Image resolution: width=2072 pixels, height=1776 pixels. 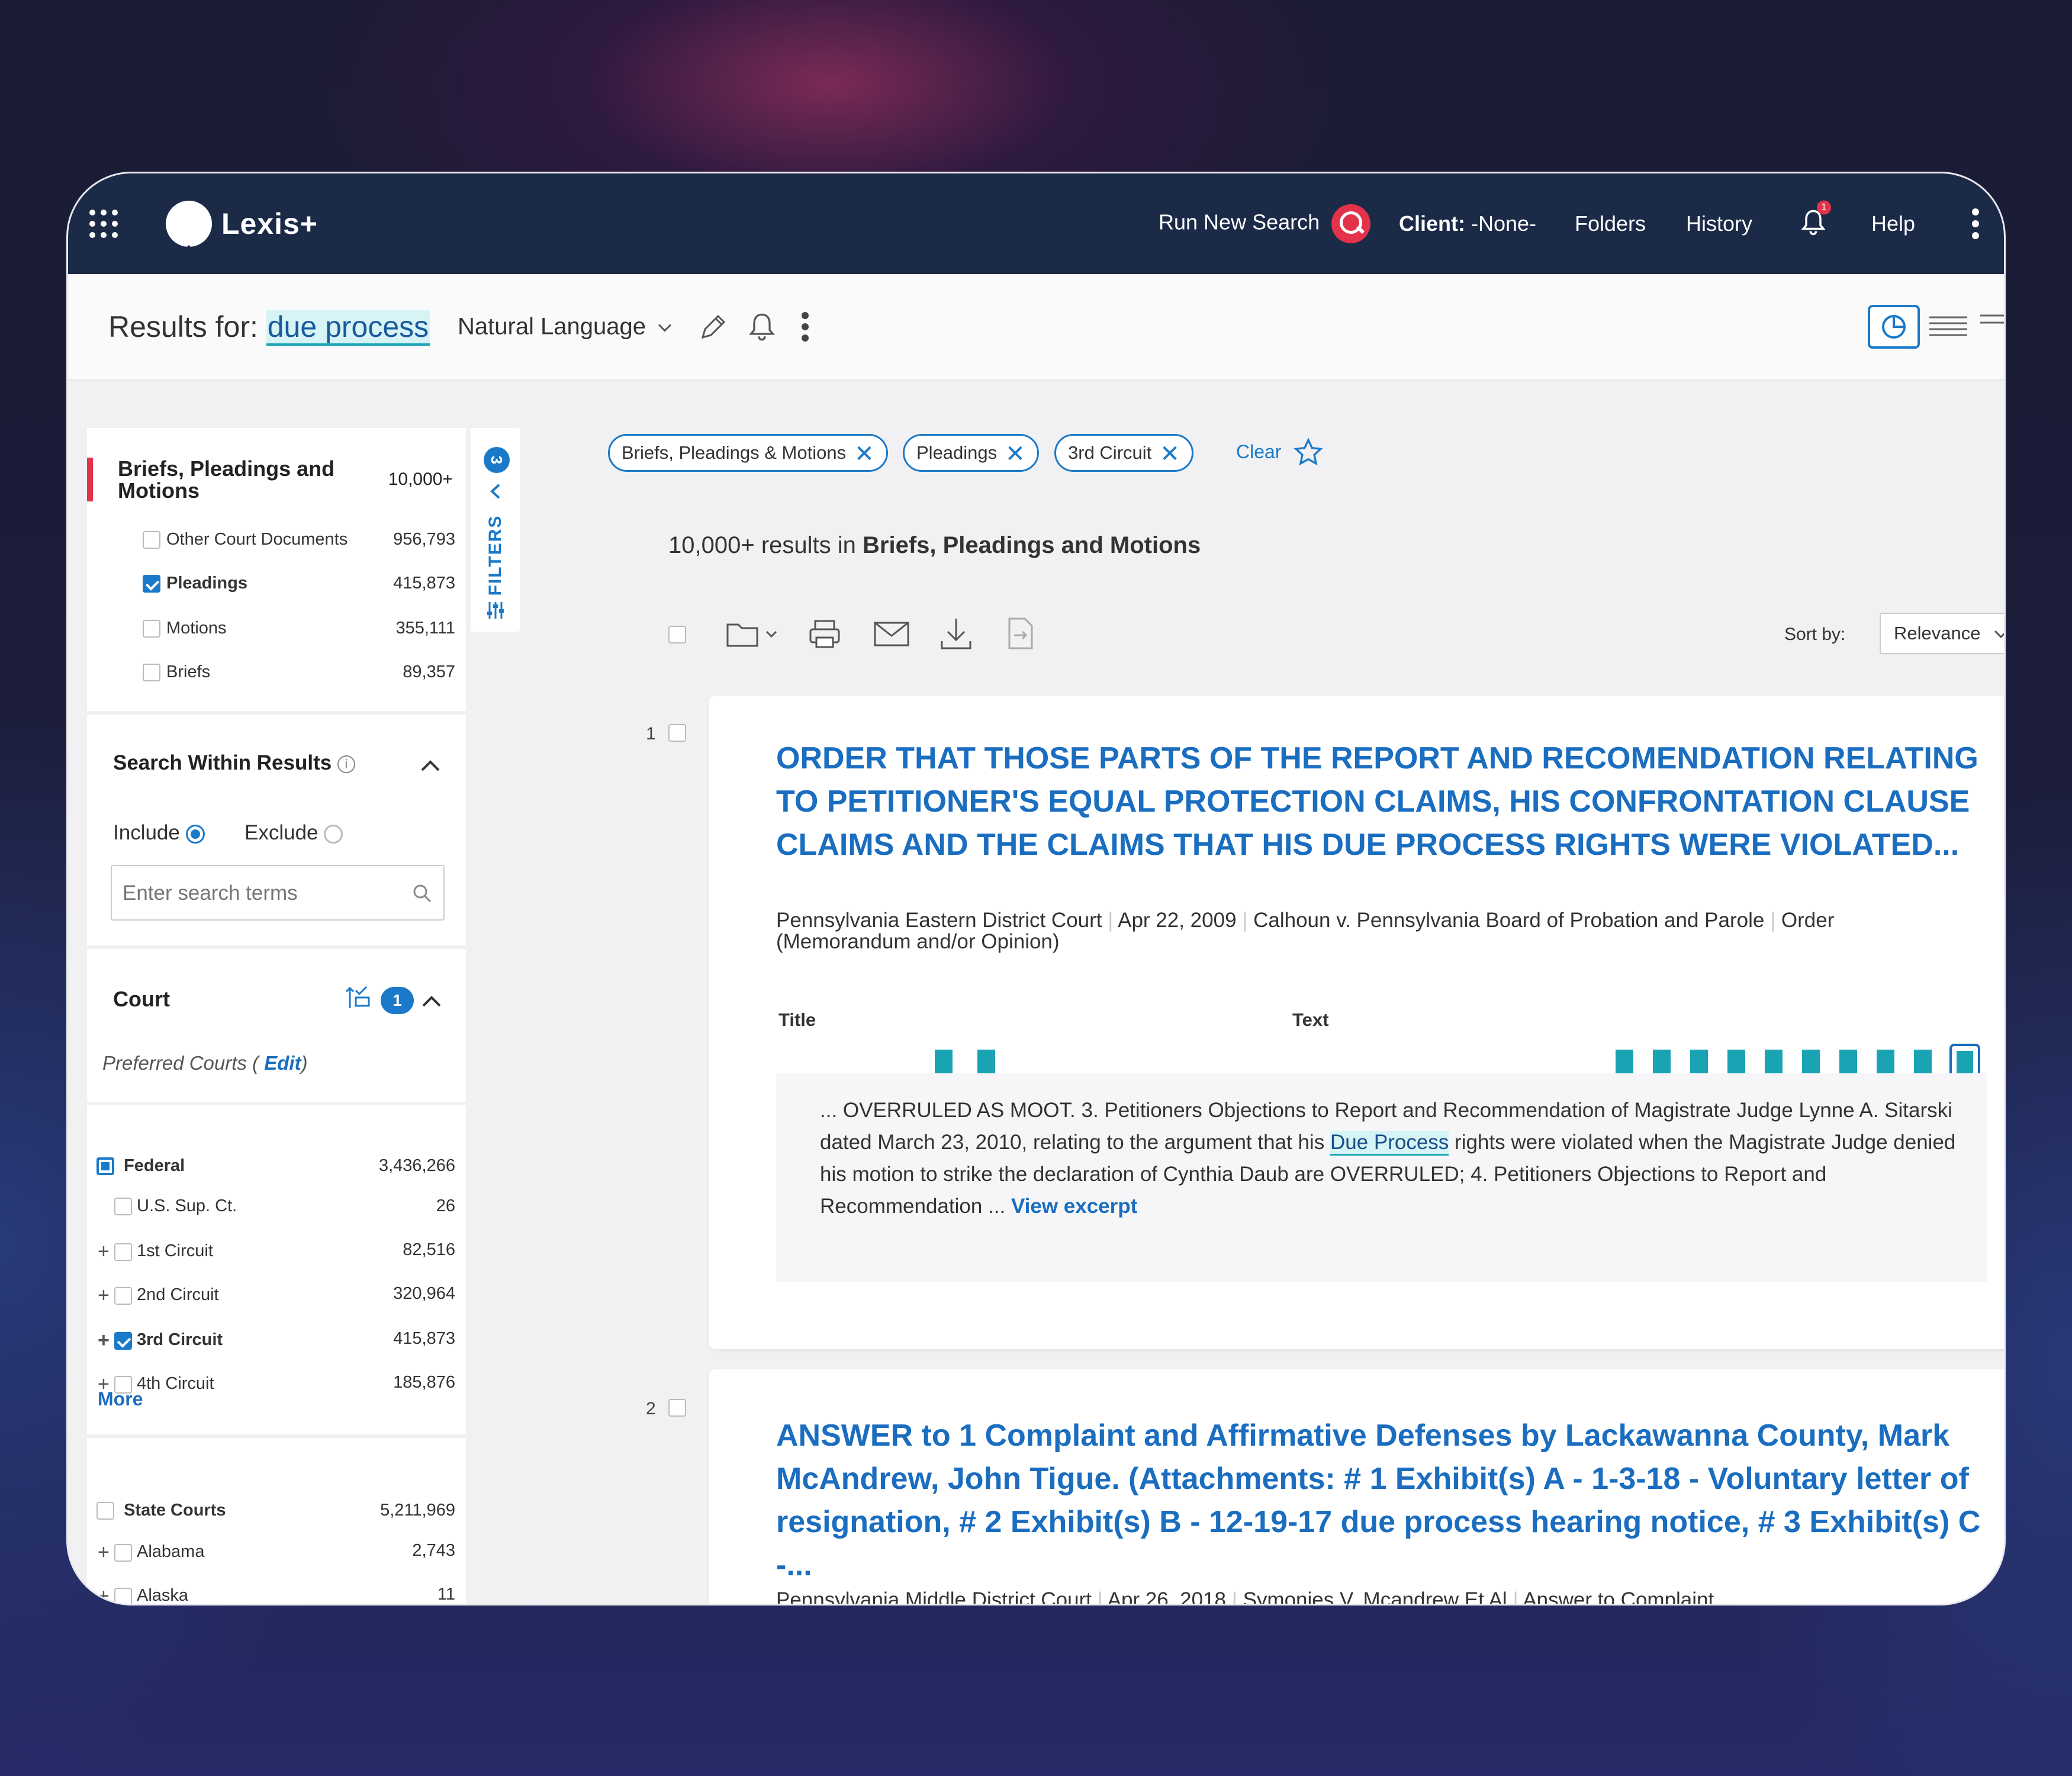 What do you see at coordinates (1381, 1072) in the screenshot?
I see `term-hit-map: ★` at bounding box center [1381, 1072].